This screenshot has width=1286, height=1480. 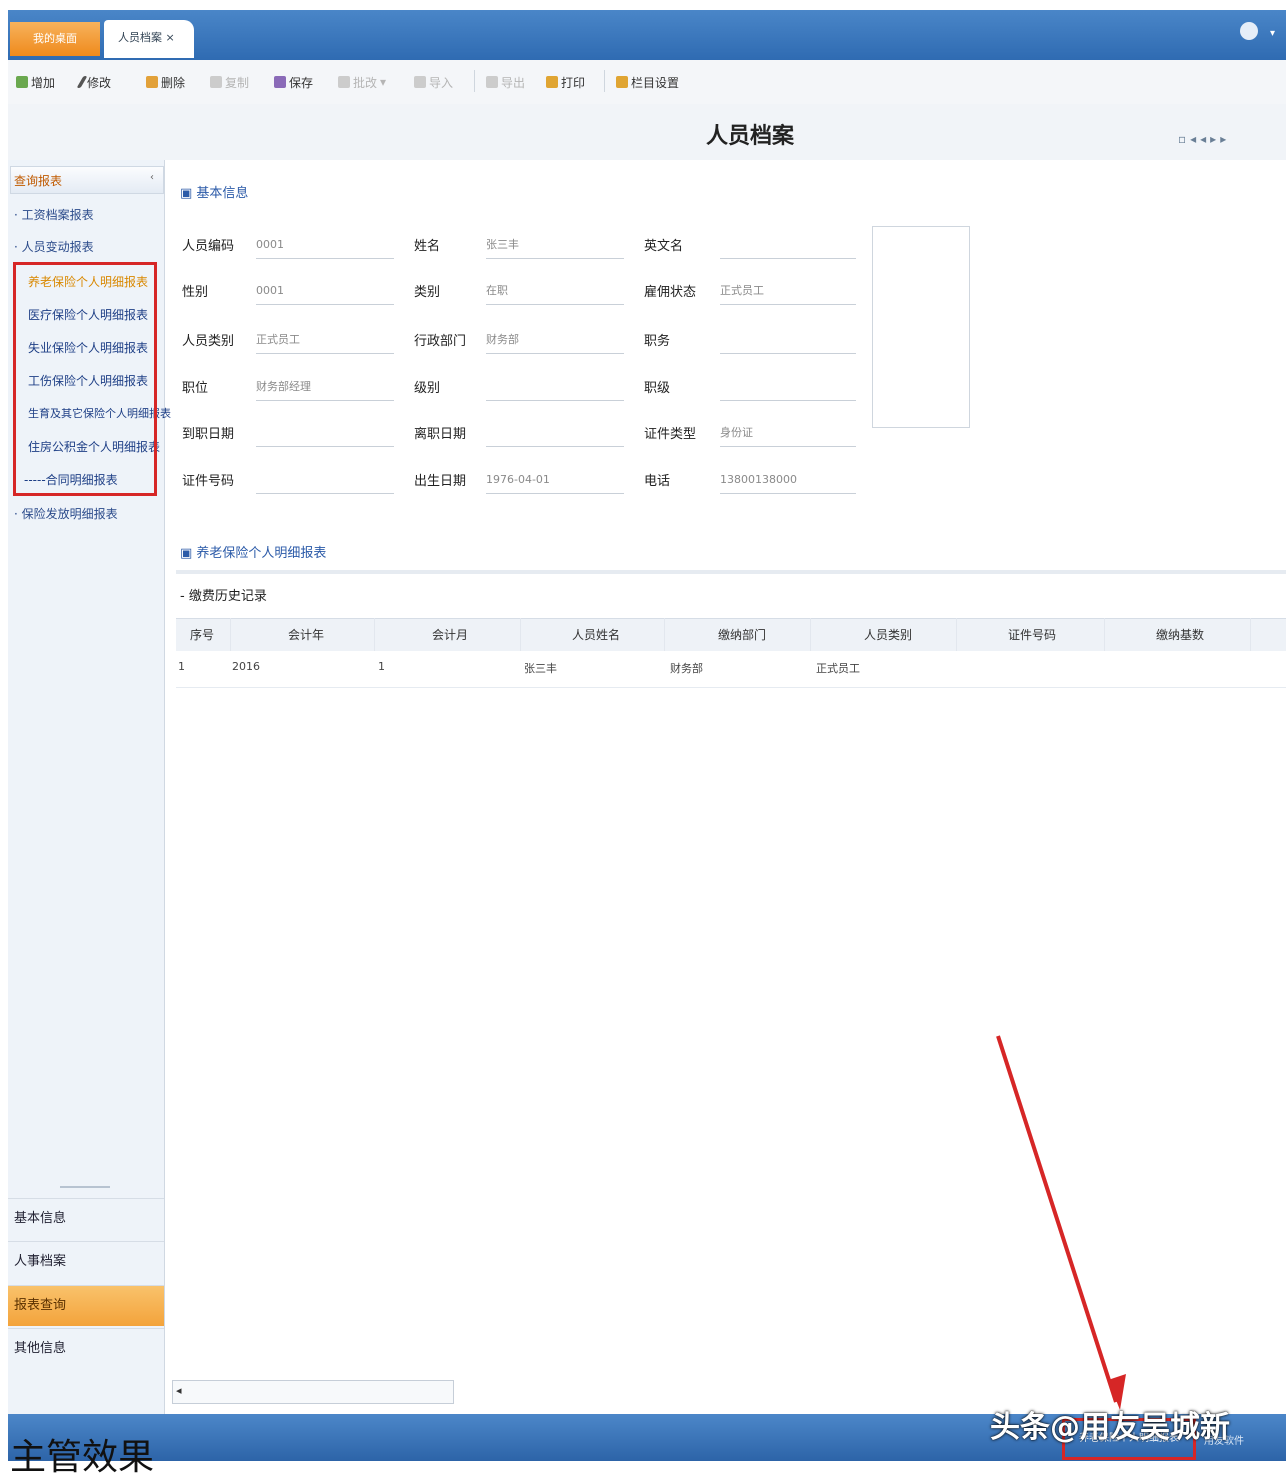 I want to click on watermark: 头条@用友吴城新, so click(x=1110, y=1427).